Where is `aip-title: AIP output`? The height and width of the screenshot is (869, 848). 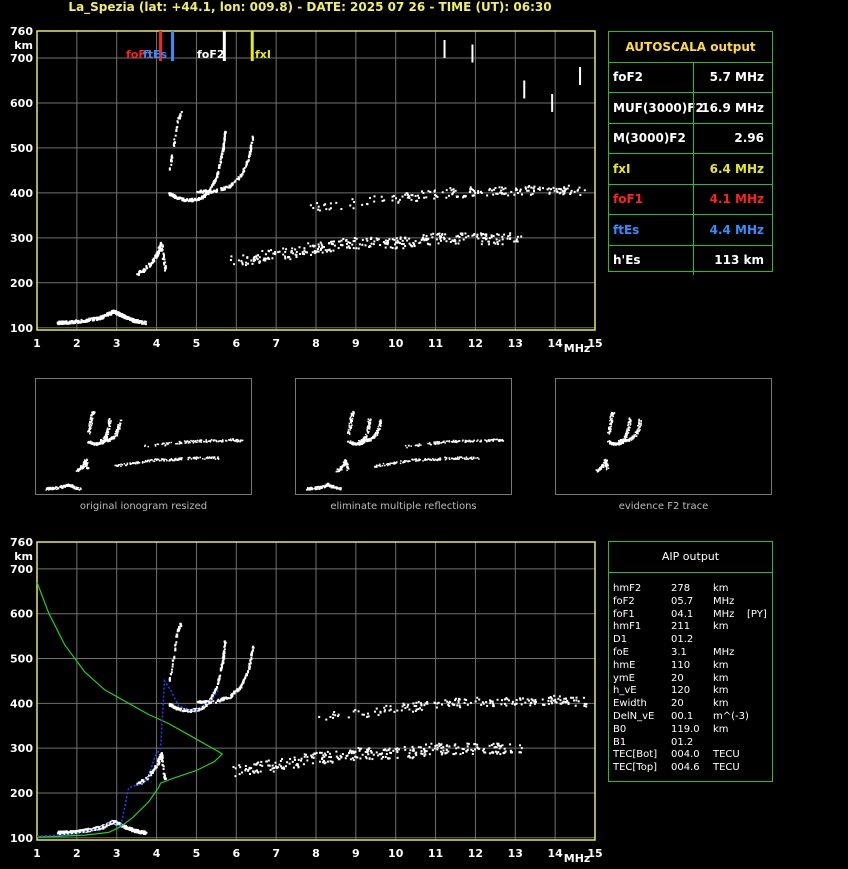 aip-title: AIP output is located at coordinates (690, 557).